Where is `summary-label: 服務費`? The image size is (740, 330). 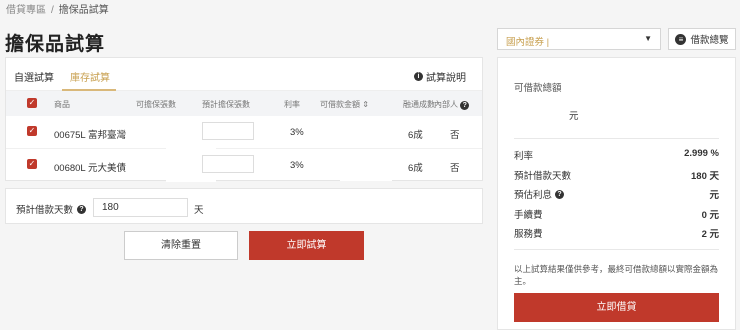
summary-label: 服務費 is located at coordinates (528, 234).